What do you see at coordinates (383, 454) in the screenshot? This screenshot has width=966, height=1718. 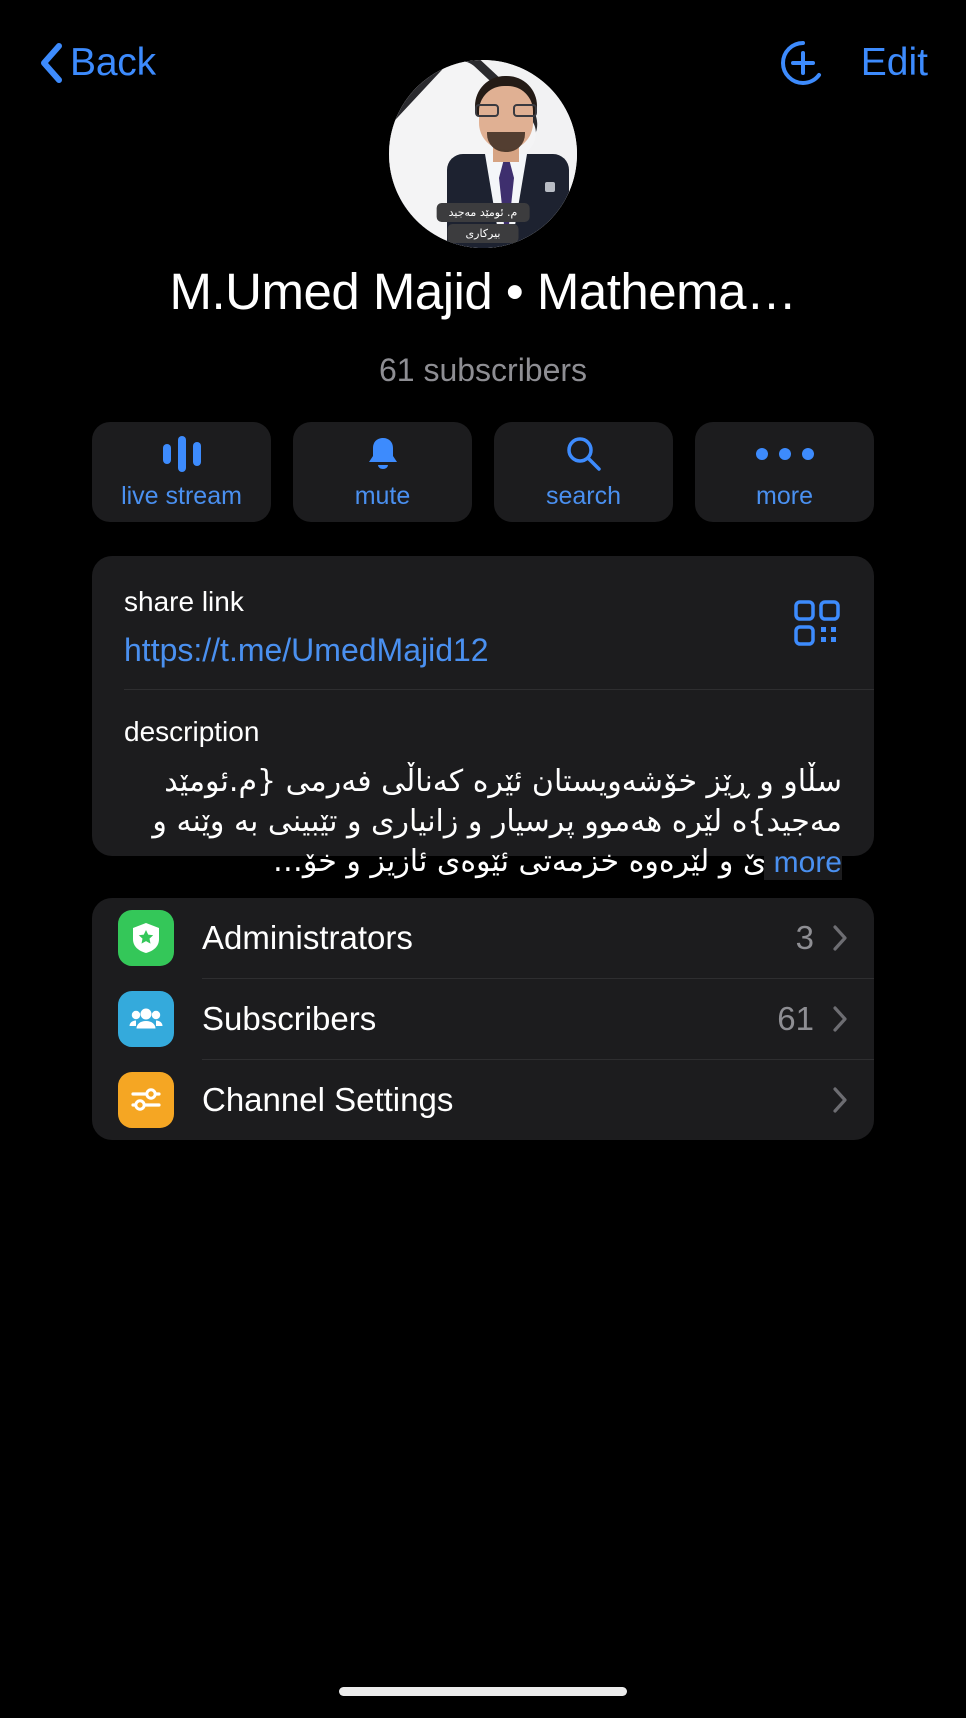 I see `bell-icon` at bounding box center [383, 454].